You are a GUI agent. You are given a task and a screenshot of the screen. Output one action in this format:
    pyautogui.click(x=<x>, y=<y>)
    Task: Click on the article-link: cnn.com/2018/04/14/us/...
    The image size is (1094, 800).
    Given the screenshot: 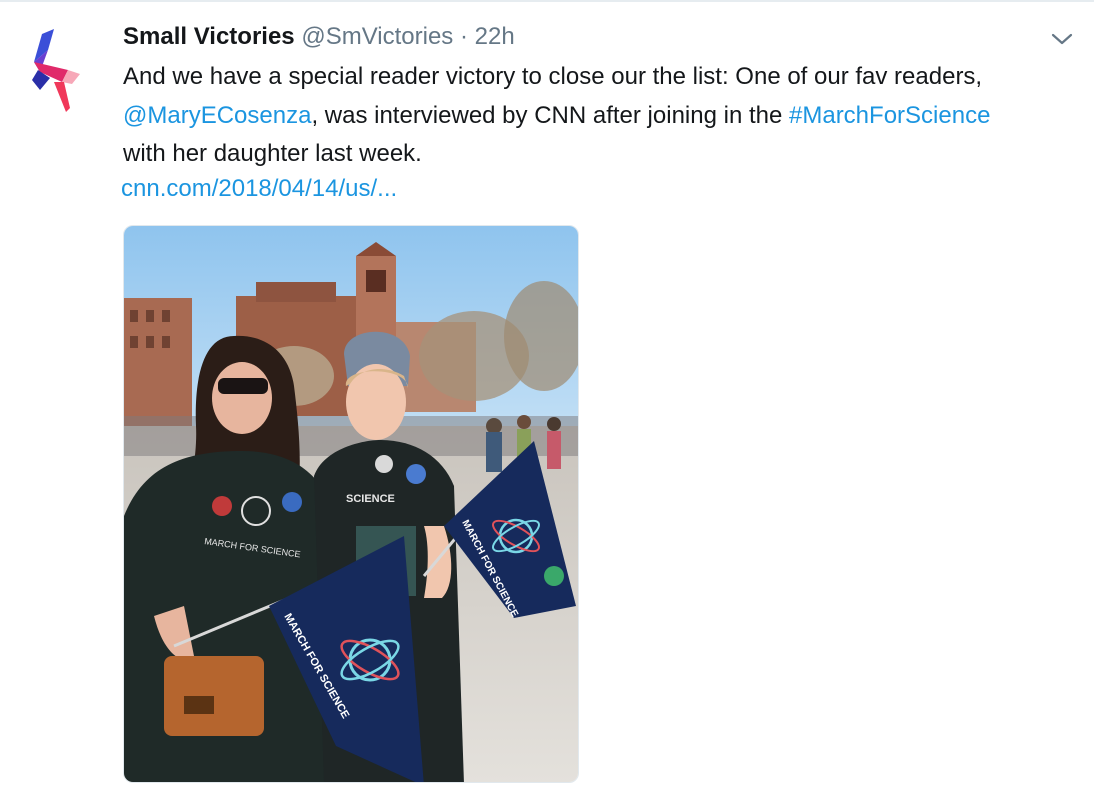 What is the action you would take?
    pyautogui.click(x=259, y=189)
    